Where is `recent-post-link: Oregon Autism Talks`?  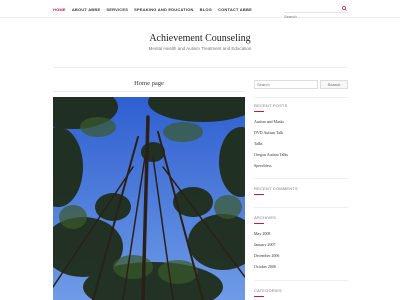 recent-post-link: Oregon Autism Talks is located at coordinates (271, 154).